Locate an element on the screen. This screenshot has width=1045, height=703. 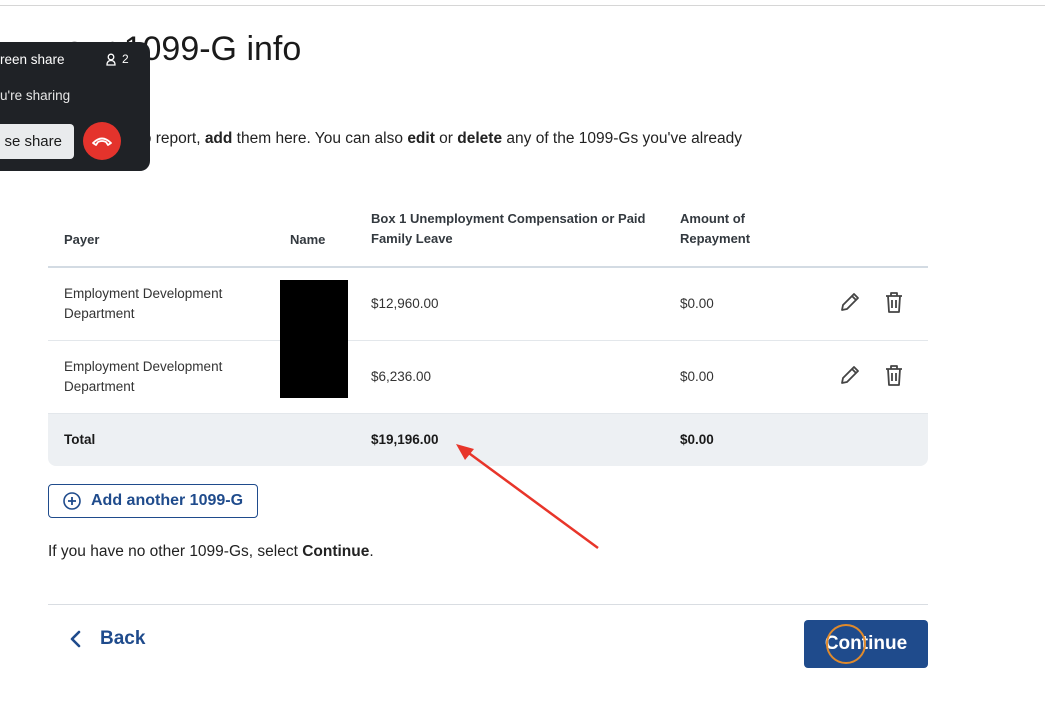
screen-share-title: reen share is located at coordinates (32, 59).